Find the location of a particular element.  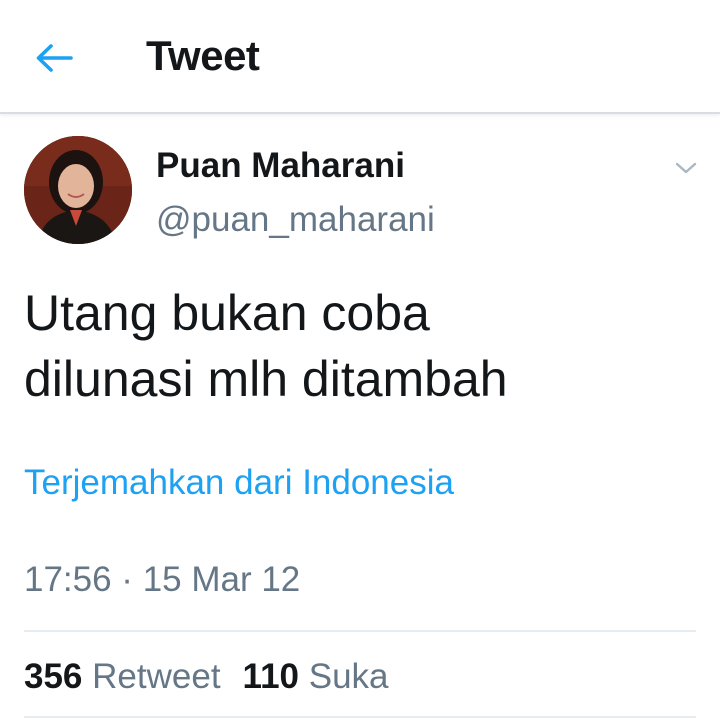

chevron-down-icon is located at coordinates (686, 168).